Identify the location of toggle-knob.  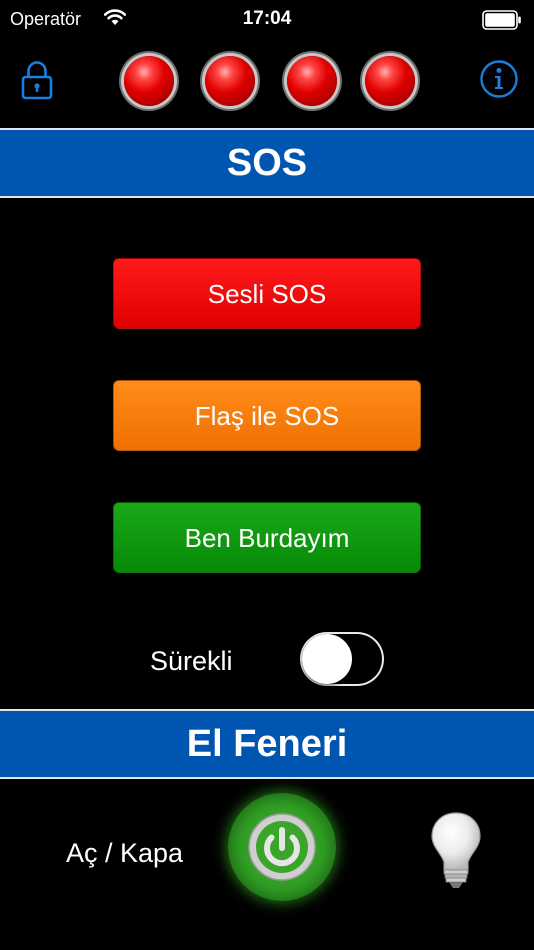
(327, 659).